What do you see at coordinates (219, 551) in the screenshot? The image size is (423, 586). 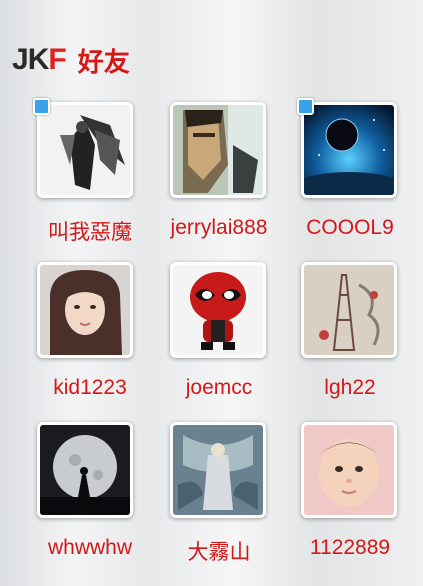 I see `friend-name-8: 大霧山` at bounding box center [219, 551].